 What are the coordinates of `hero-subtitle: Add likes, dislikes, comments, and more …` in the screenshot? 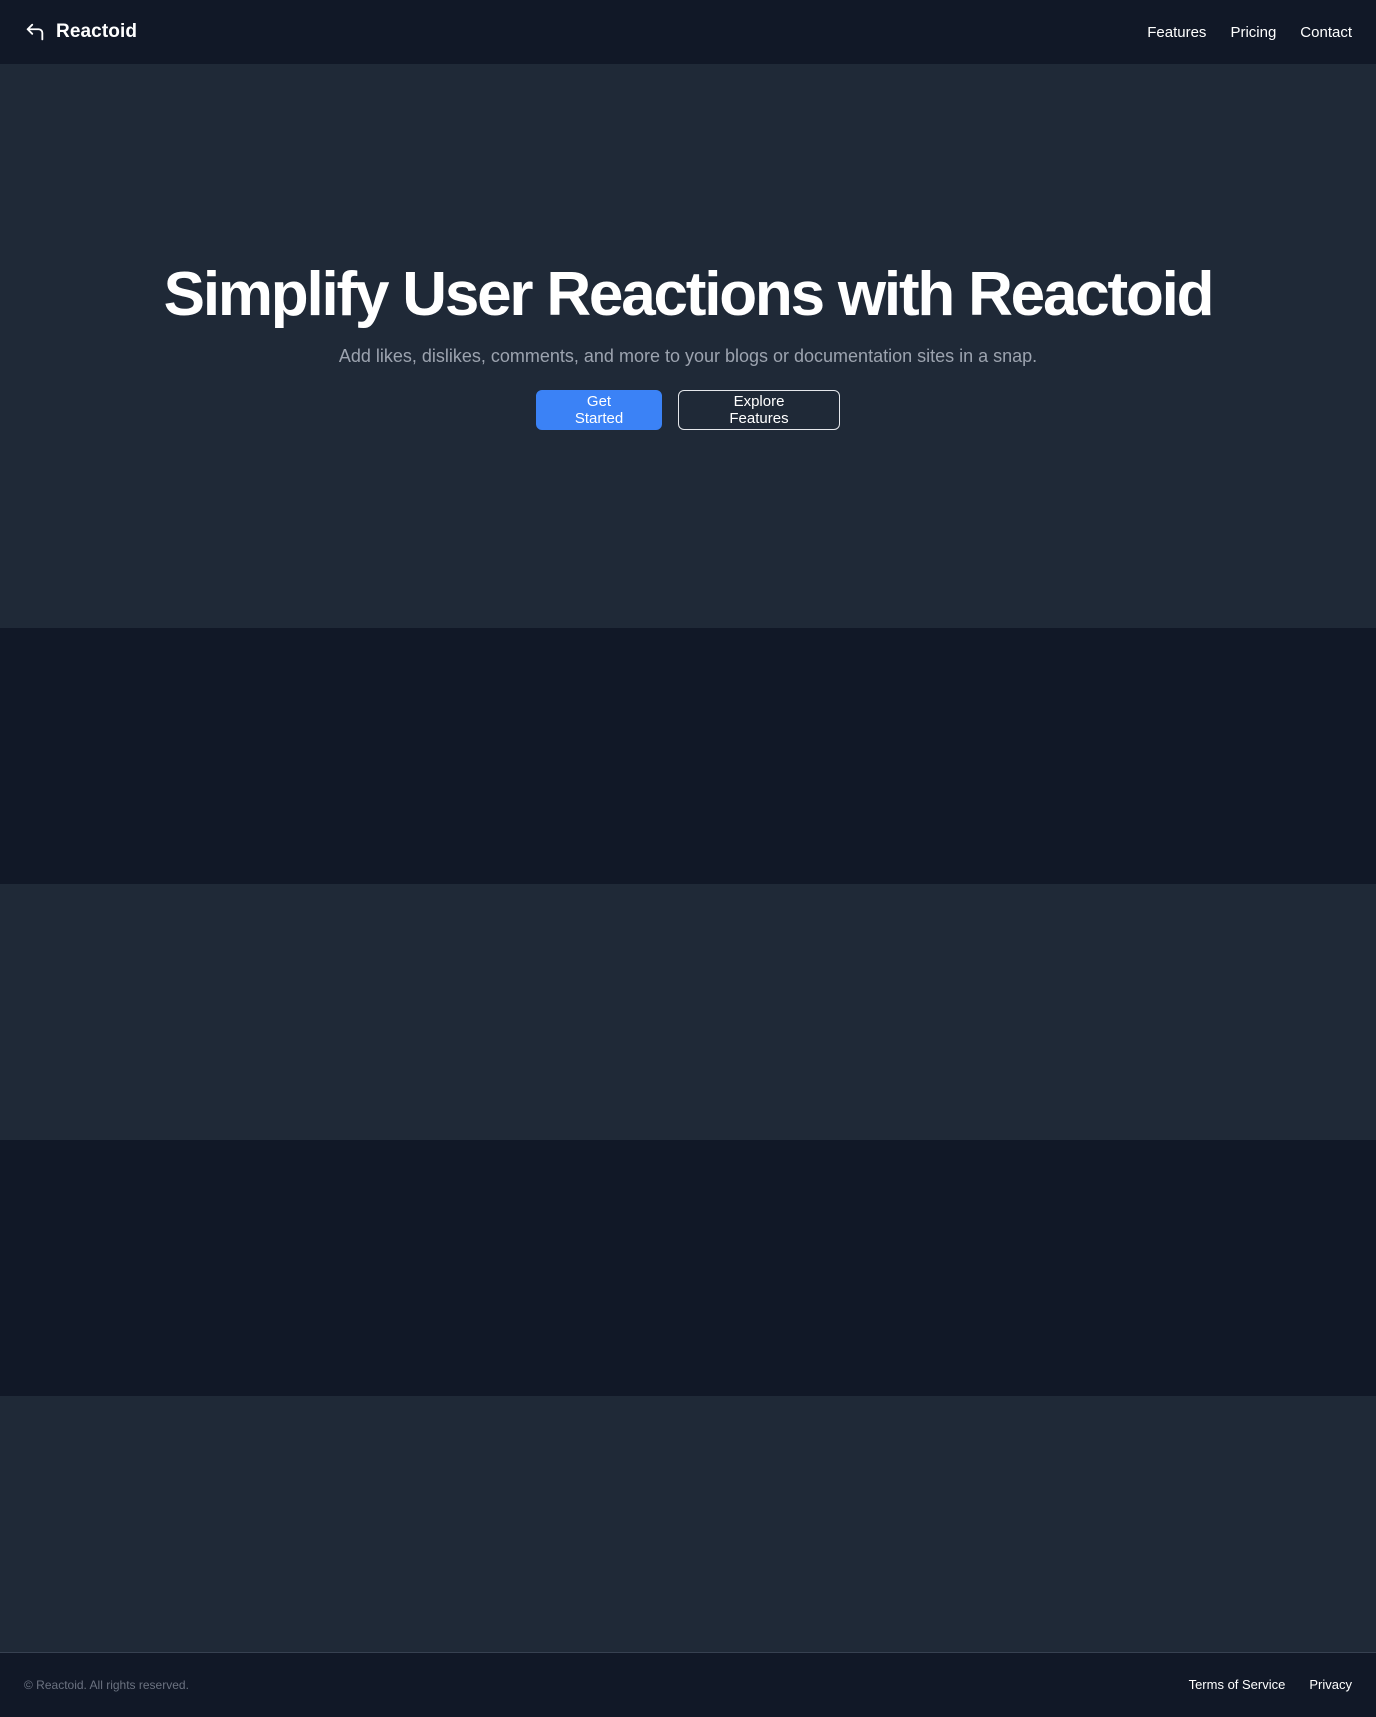 It's located at (688, 355).